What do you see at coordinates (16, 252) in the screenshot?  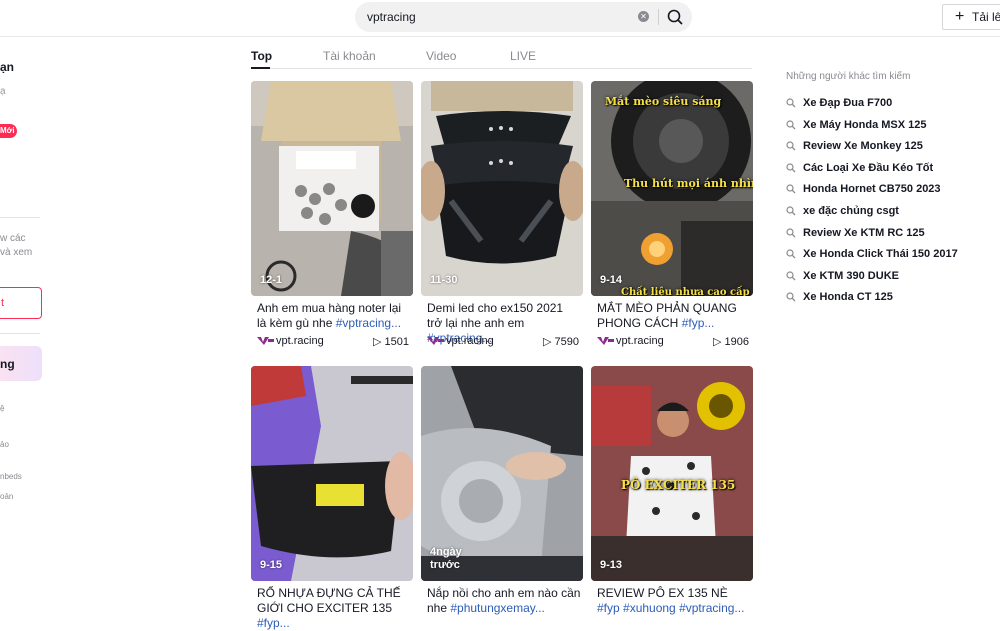 I see `login-prompt-line-2: và xem` at bounding box center [16, 252].